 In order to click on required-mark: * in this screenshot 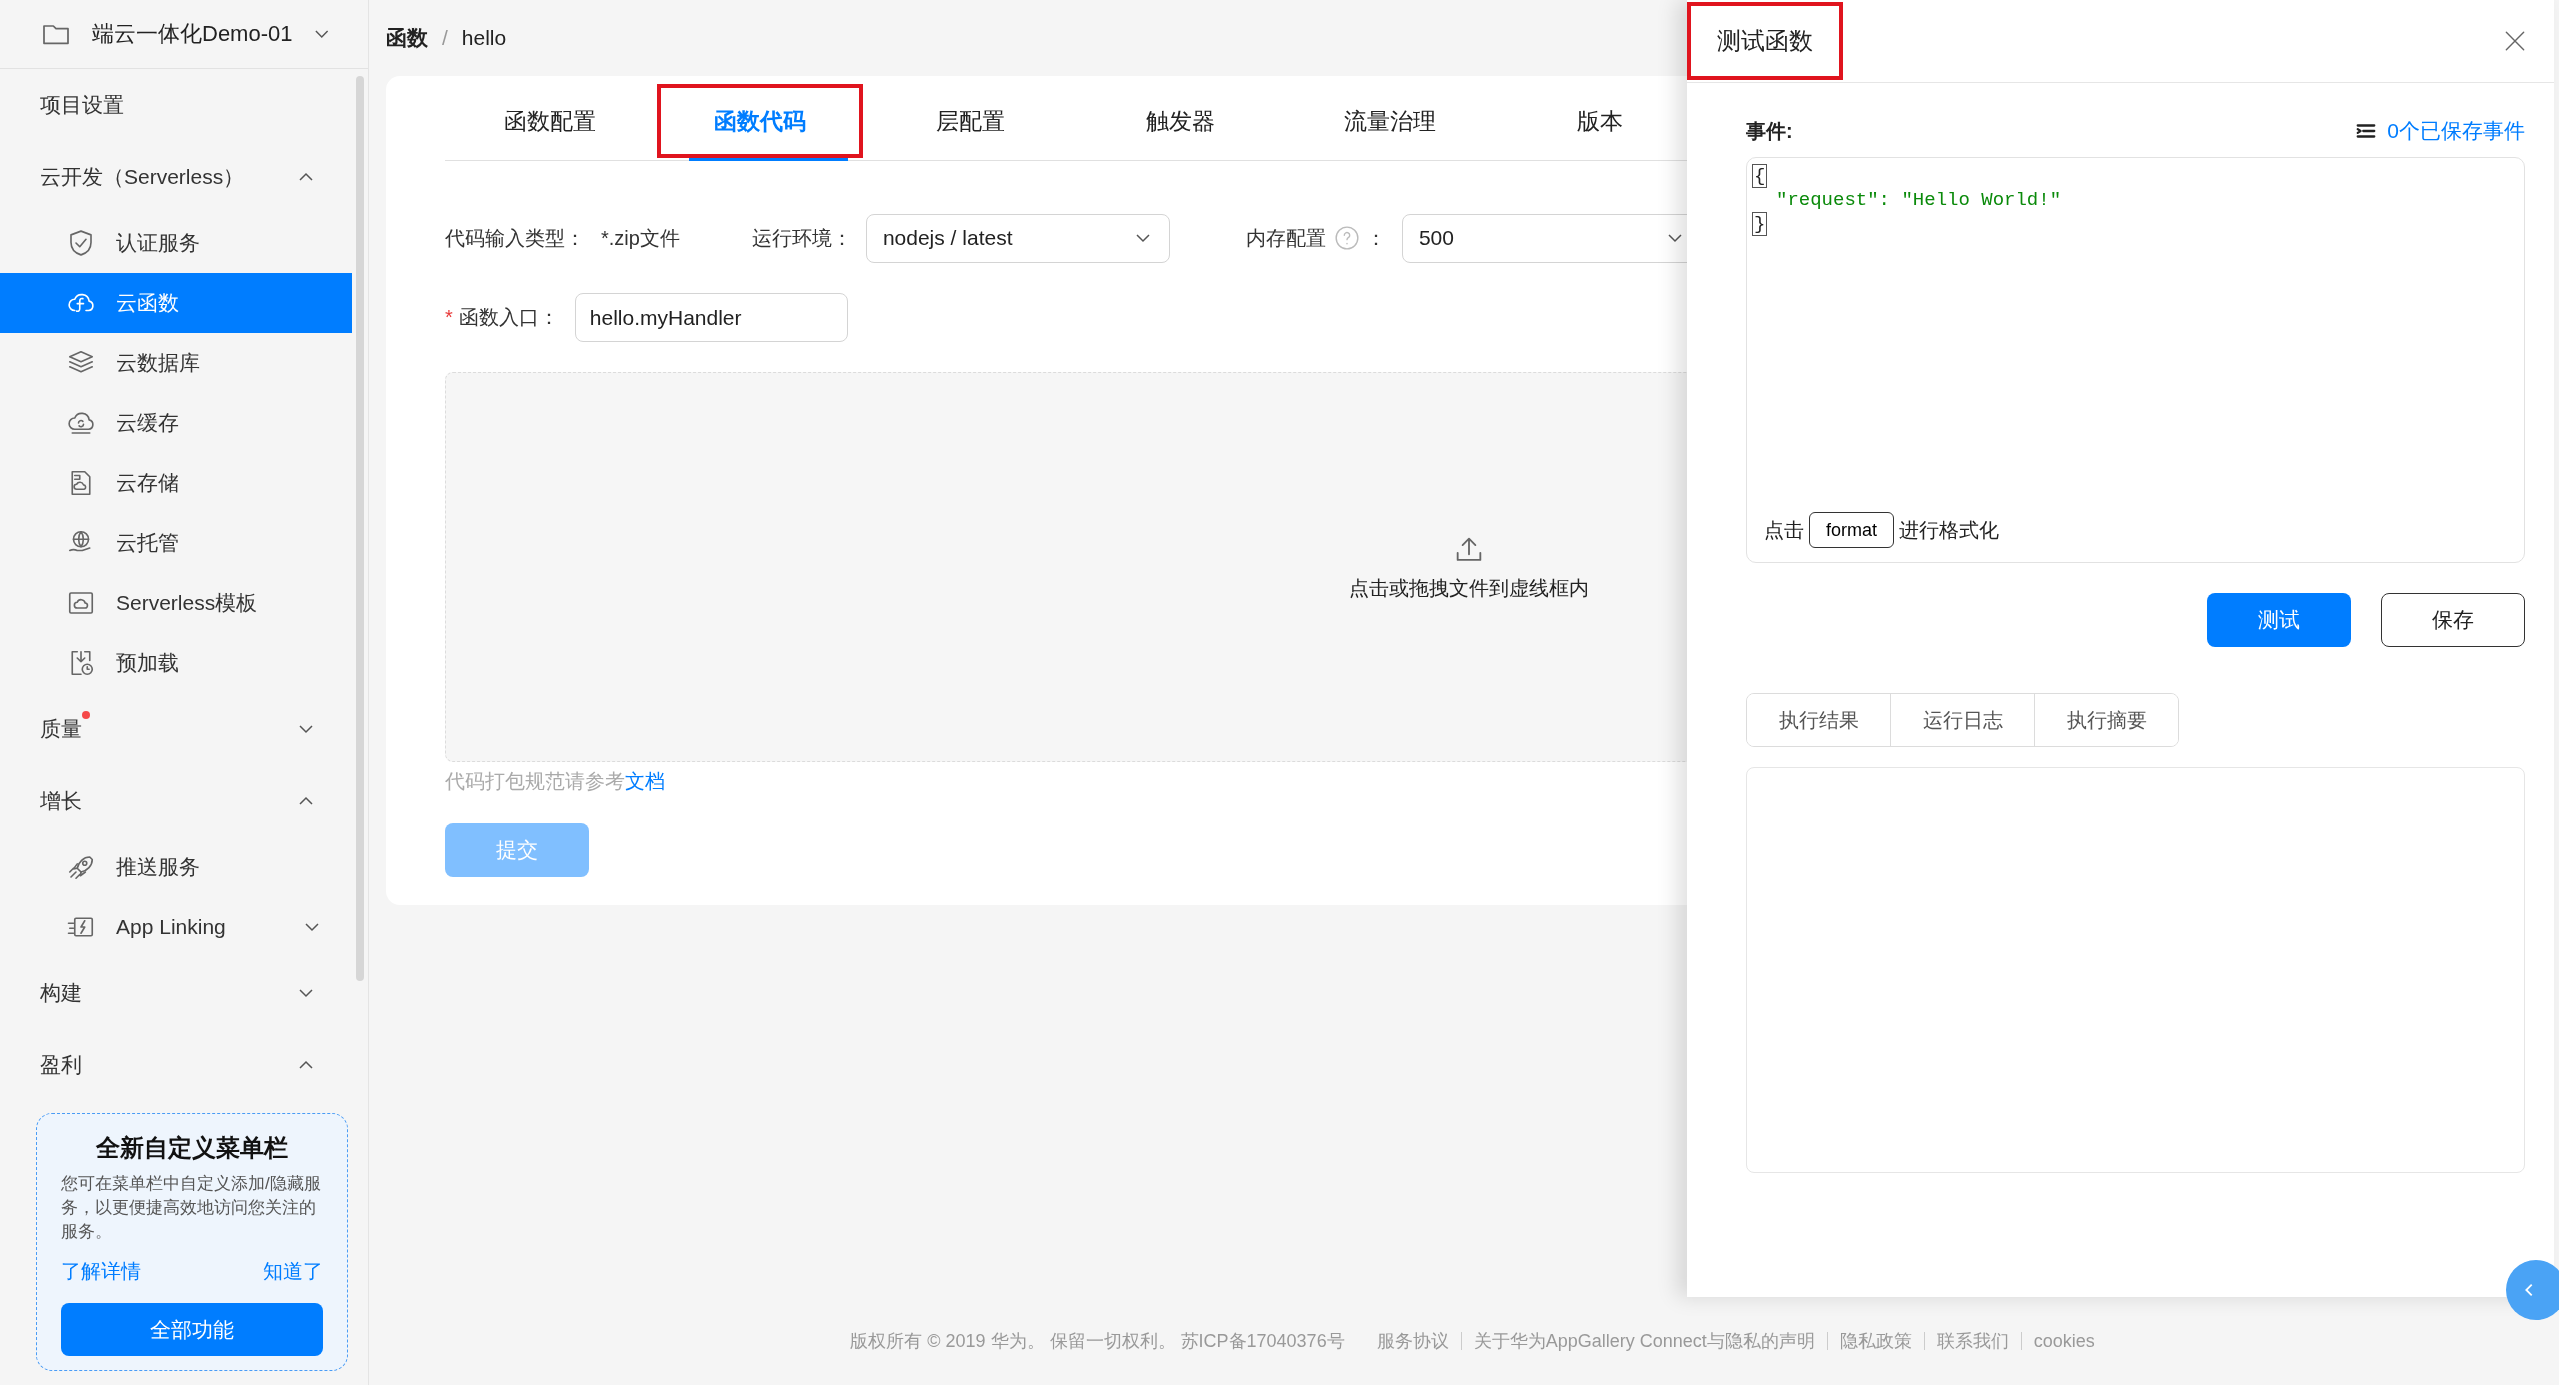, I will do `click(449, 317)`.